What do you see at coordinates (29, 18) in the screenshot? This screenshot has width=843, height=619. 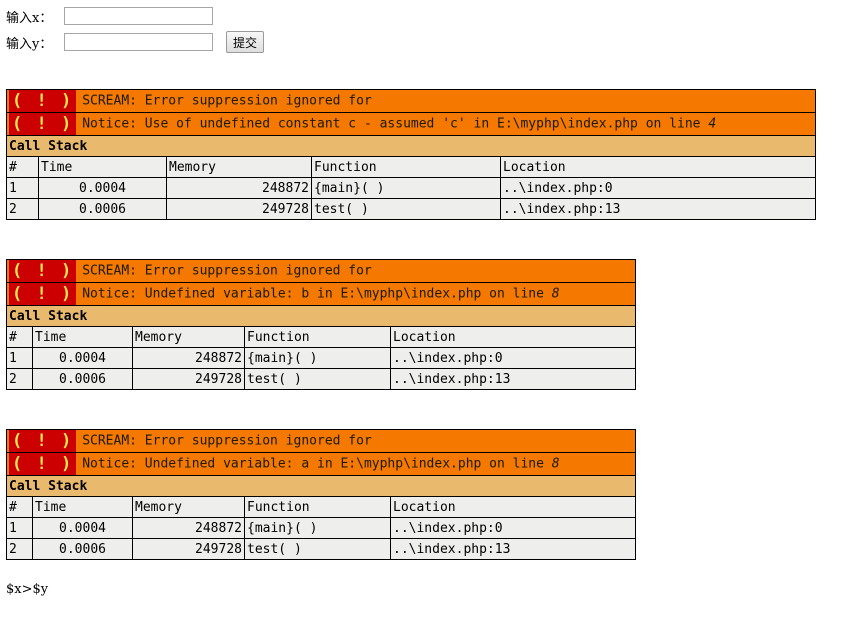 I see `x-label: 输入x：` at bounding box center [29, 18].